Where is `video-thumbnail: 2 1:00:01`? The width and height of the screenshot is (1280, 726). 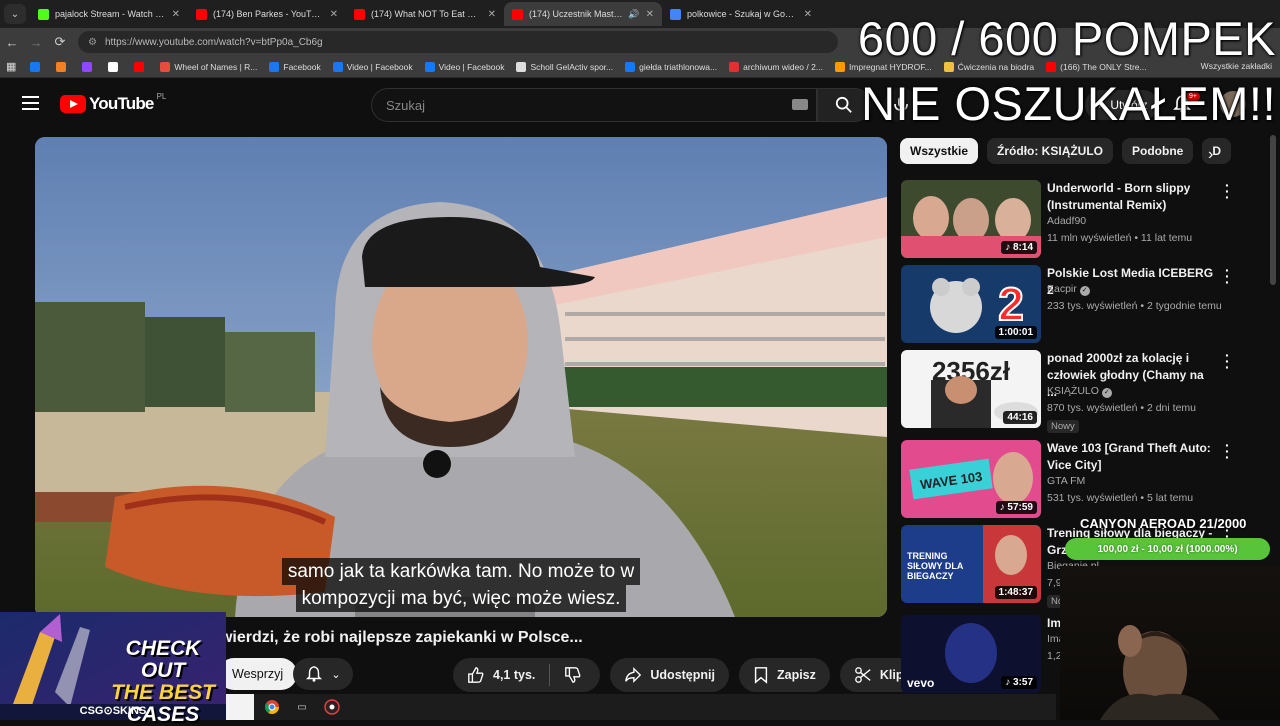
video-thumbnail: 2 1:00:01 is located at coordinates (971, 304).